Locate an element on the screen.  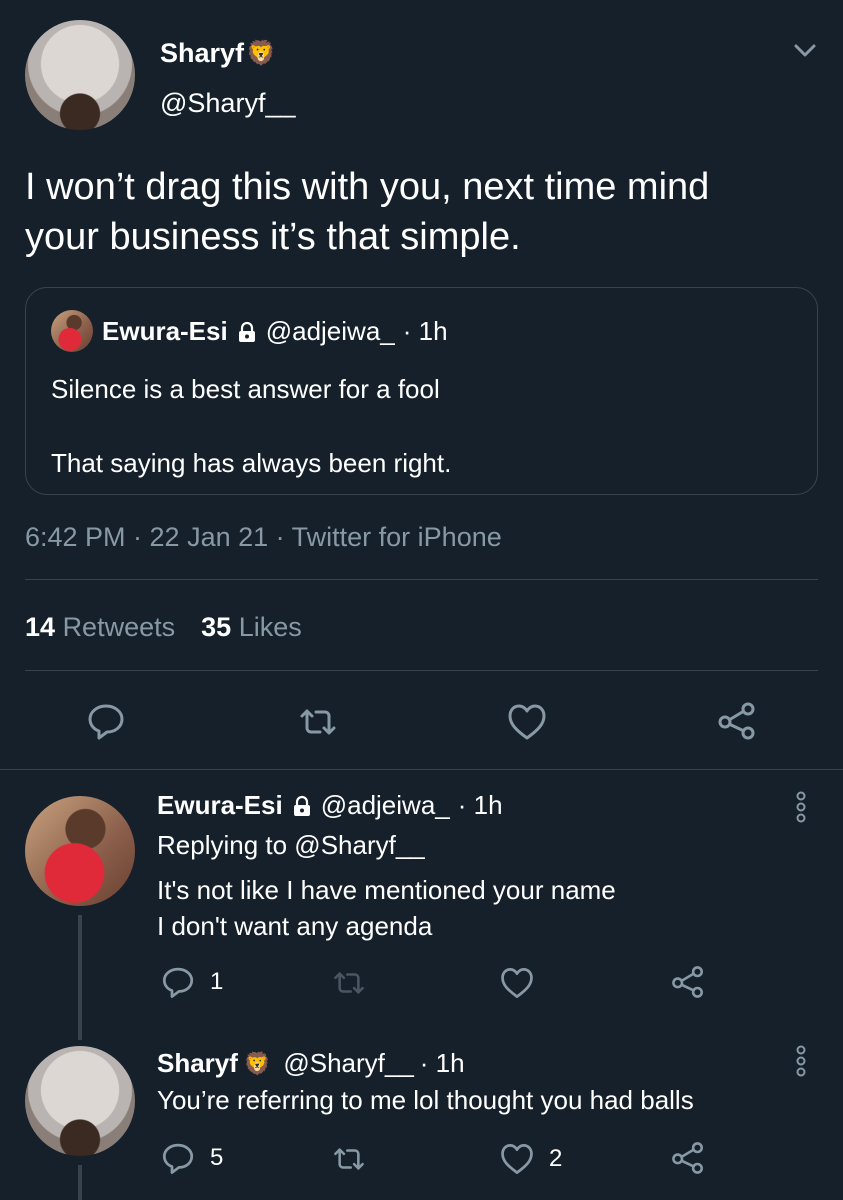
quoted-header: Ewura-Esi @adjeiwa_ · 1h is located at coordinates (275, 331).